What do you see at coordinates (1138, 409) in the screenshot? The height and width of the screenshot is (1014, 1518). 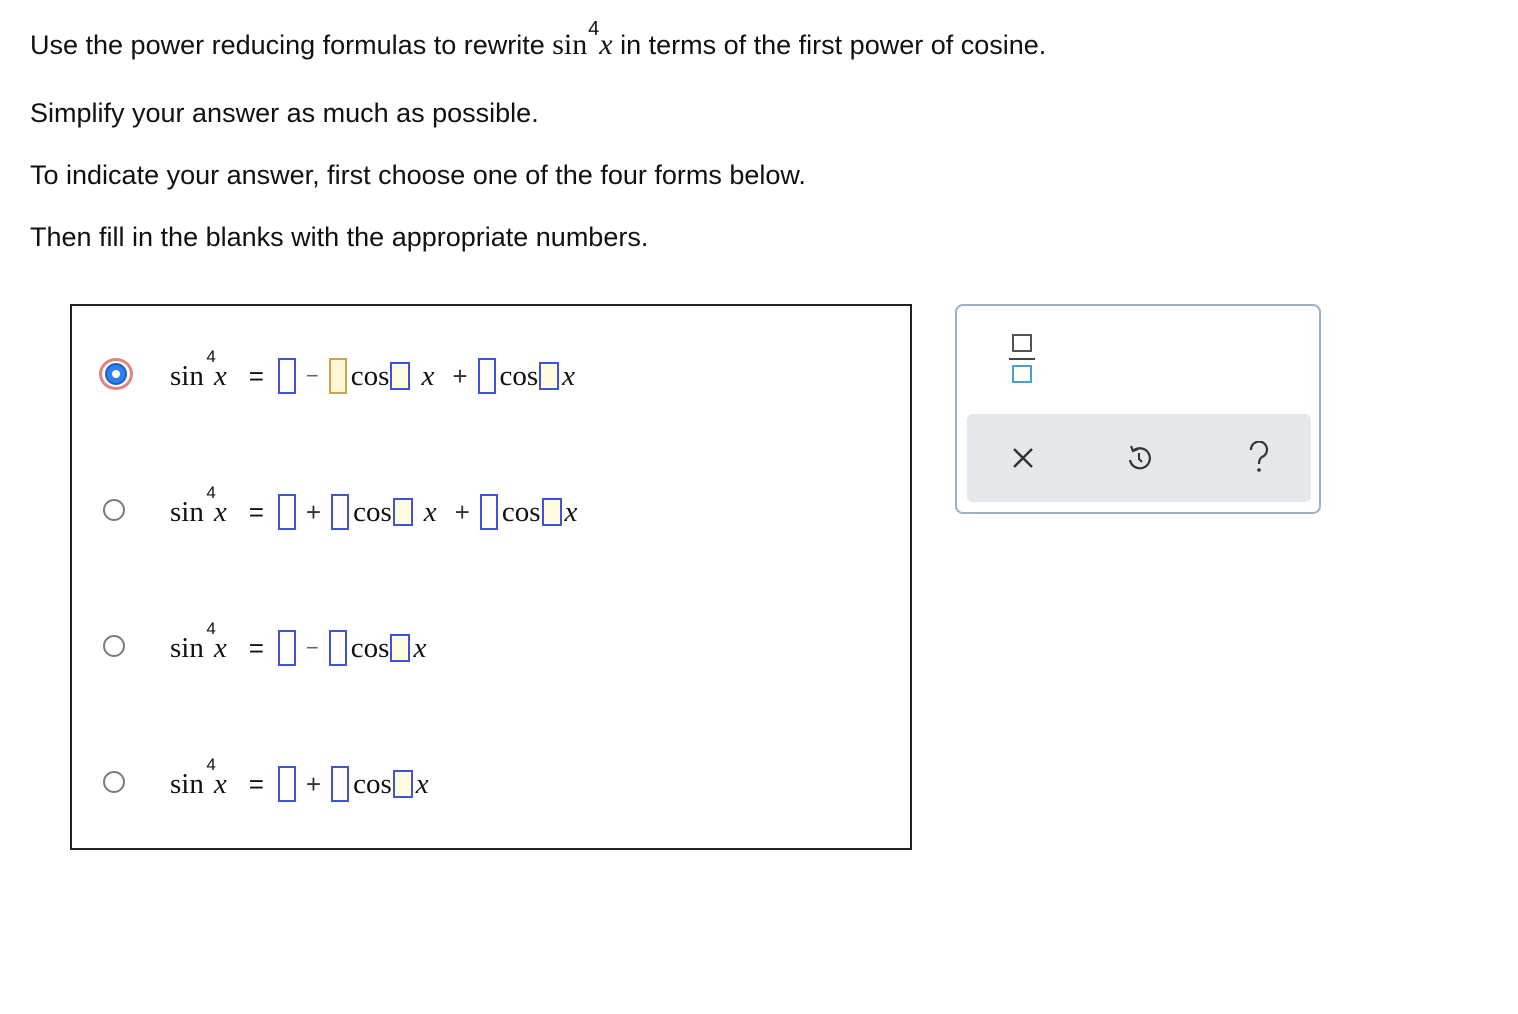 I see `math-tools-palette` at bounding box center [1138, 409].